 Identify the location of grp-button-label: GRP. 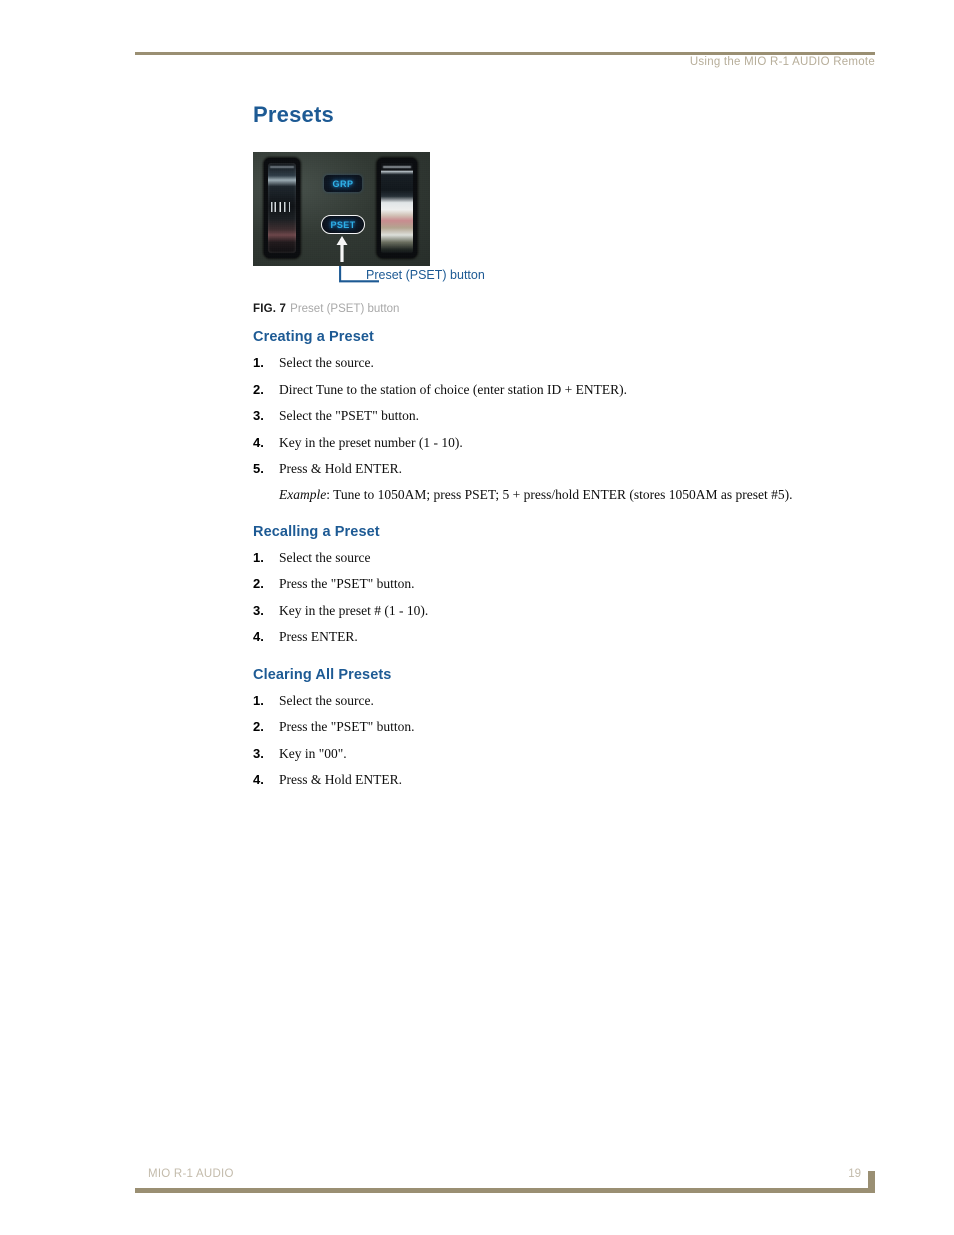
(343, 183).